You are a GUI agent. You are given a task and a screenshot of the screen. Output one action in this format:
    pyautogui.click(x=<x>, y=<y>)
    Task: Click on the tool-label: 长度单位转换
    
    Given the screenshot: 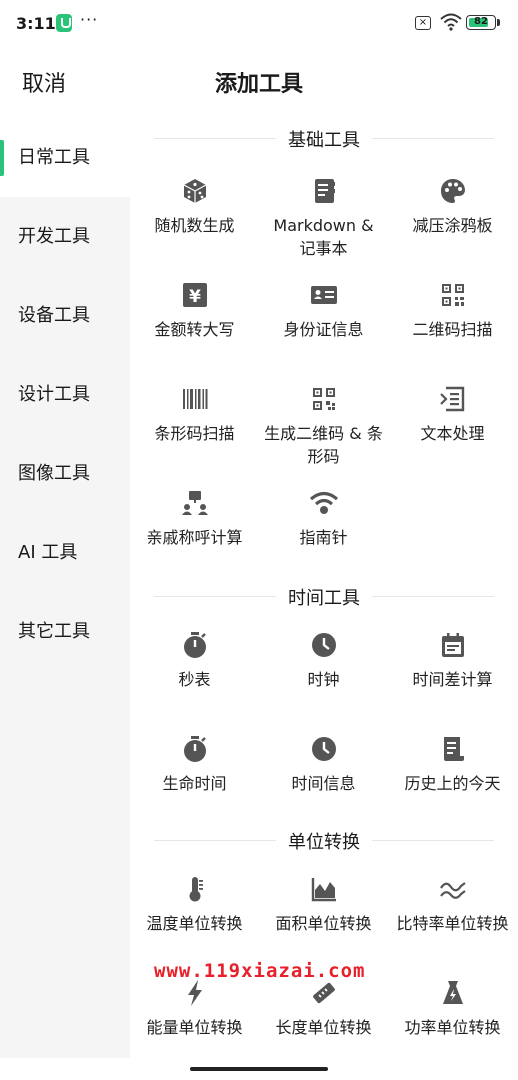 What is the action you would take?
    pyautogui.click(x=323, y=1027)
    